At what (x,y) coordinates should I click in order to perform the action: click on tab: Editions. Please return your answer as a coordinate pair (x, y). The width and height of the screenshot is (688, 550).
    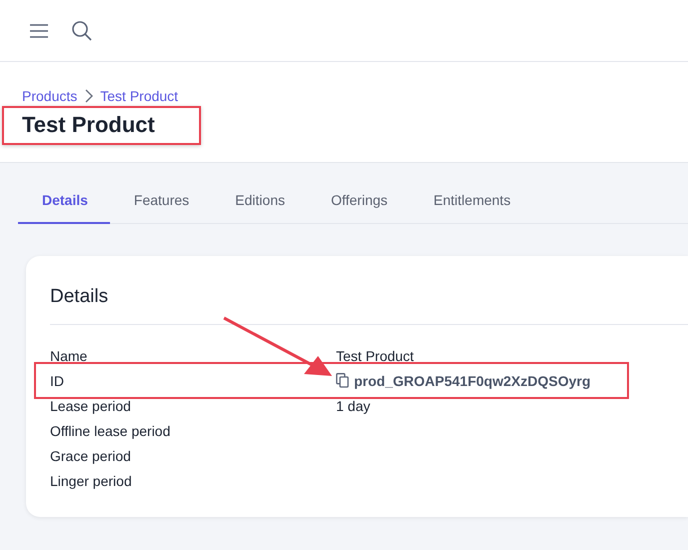
    Looking at the image, I should click on (259, 193).